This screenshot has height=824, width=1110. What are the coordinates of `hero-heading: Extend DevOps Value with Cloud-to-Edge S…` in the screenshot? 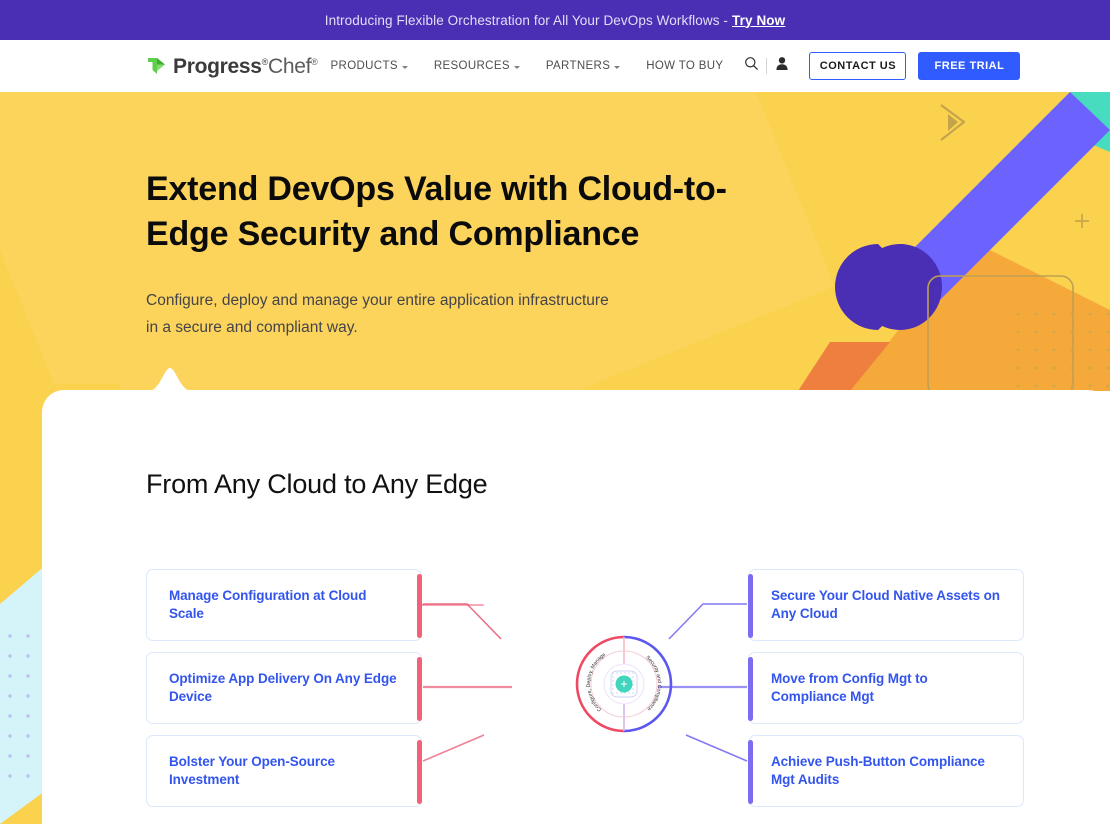 It's located at (436, 211).